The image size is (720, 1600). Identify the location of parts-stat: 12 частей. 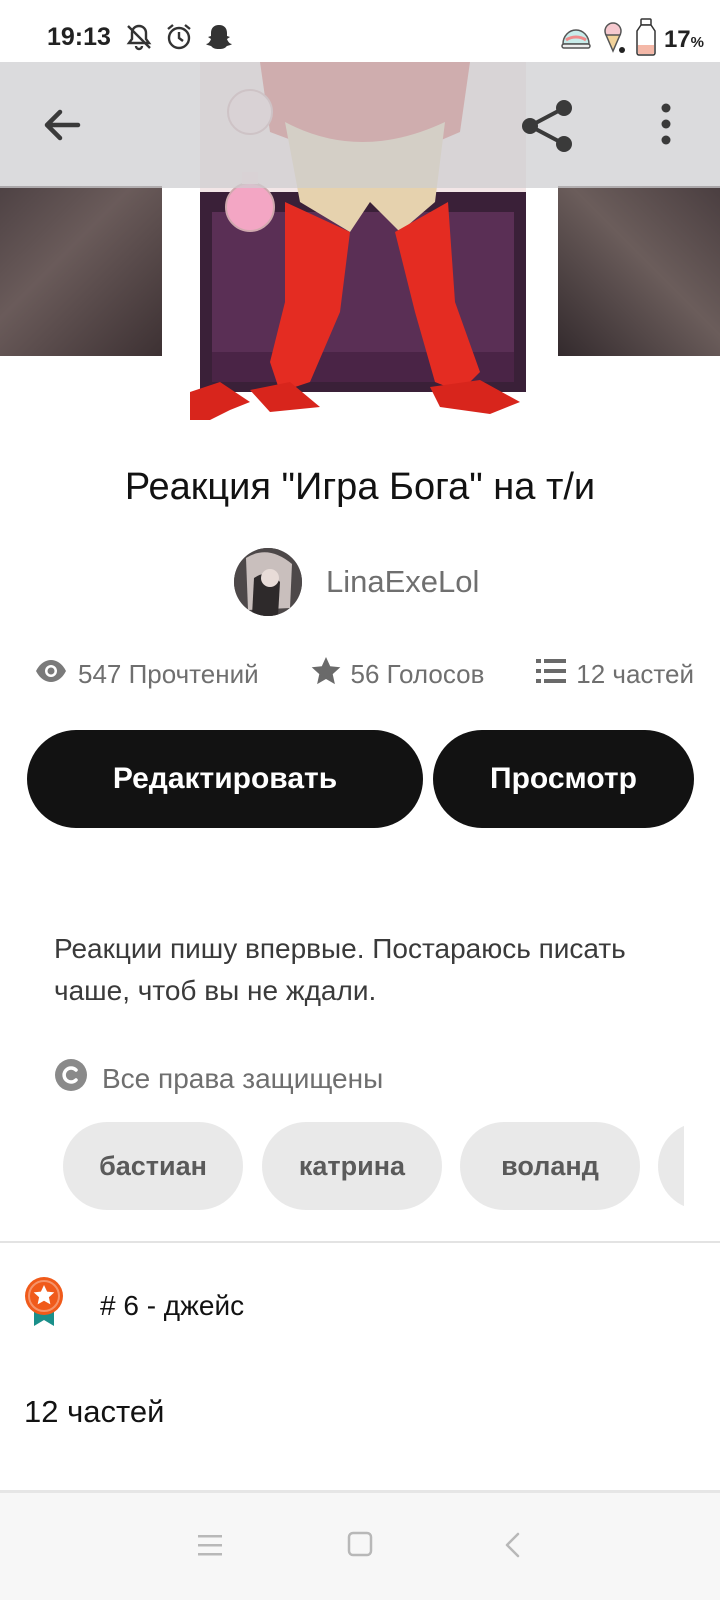
(615, 674).